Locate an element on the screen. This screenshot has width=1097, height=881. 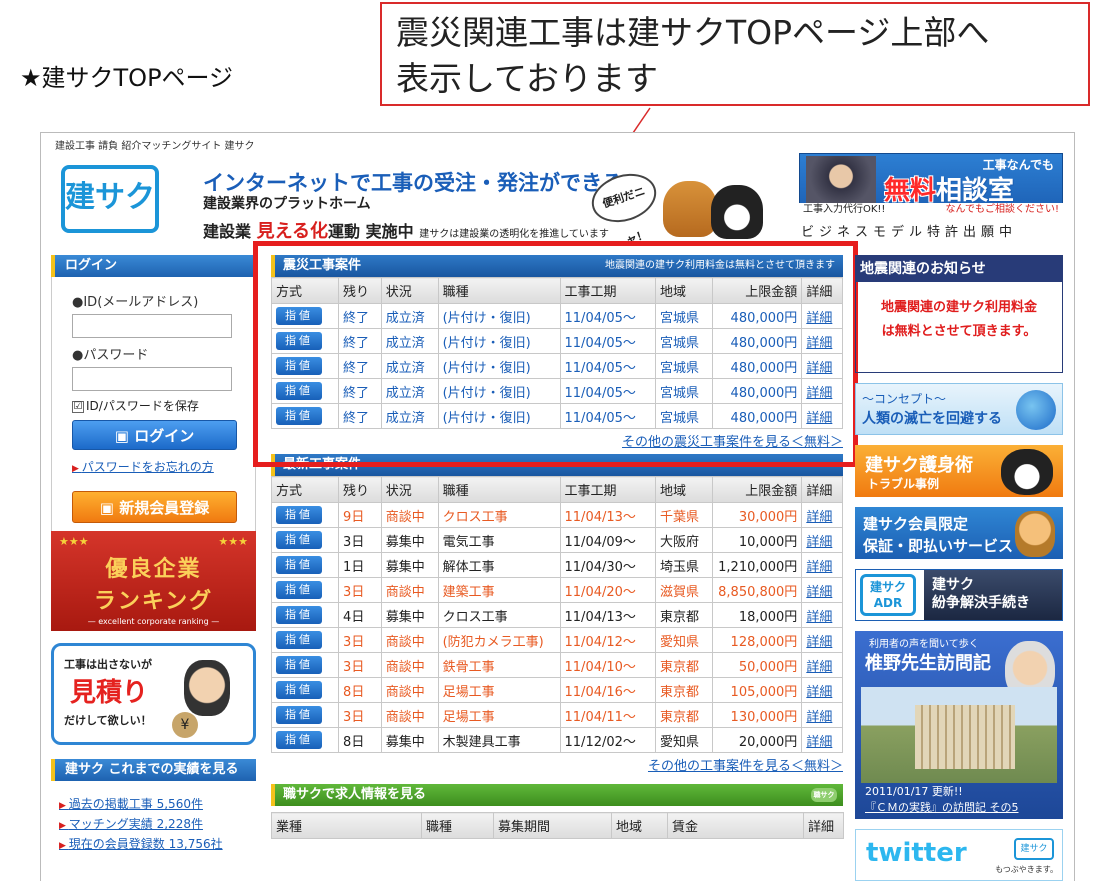
table-row: 指値 9日 商談中 クロス工事 11/04/13〜 千葉県 30,000円 詳細 is located at coordinates (556, 515).